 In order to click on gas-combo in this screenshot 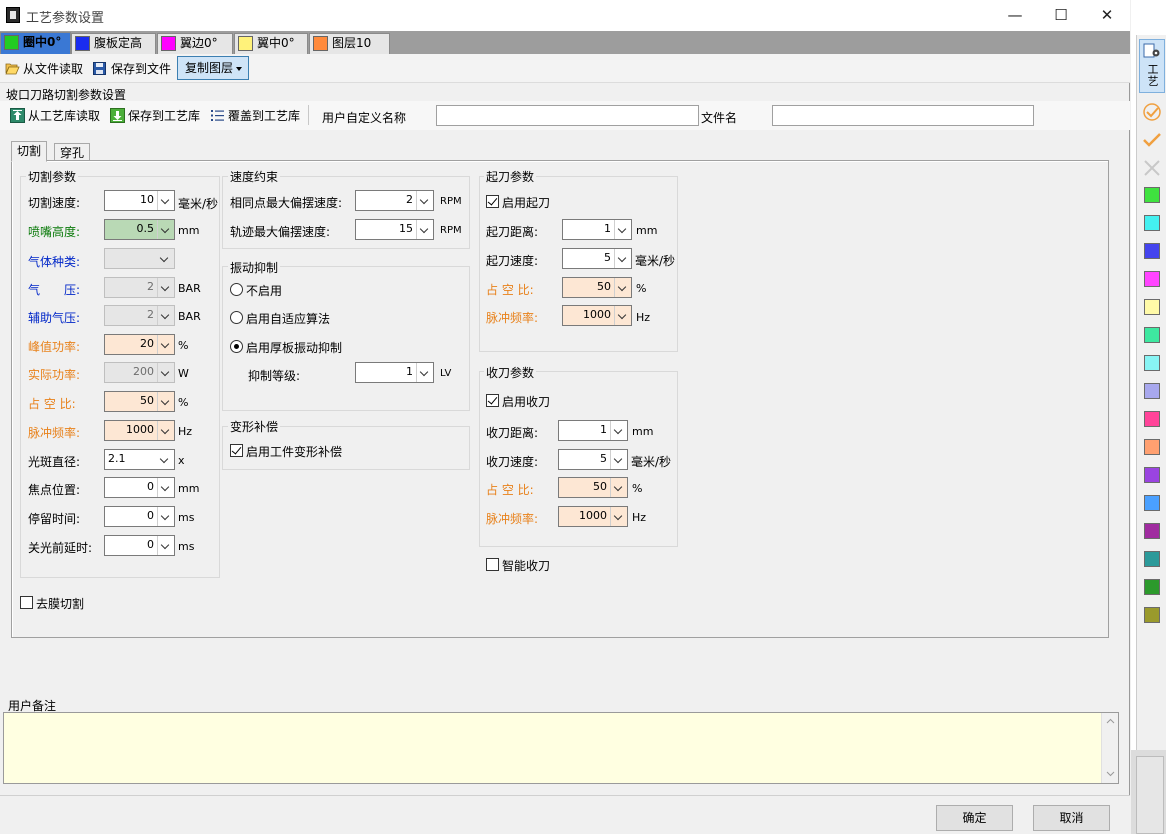, I will do `click(139, 258)`.